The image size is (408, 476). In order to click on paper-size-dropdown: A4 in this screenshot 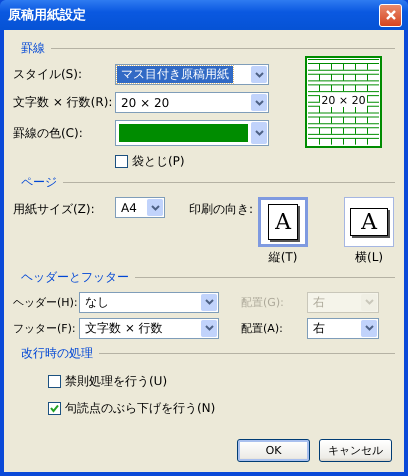, I will do `click(140, 207)`.